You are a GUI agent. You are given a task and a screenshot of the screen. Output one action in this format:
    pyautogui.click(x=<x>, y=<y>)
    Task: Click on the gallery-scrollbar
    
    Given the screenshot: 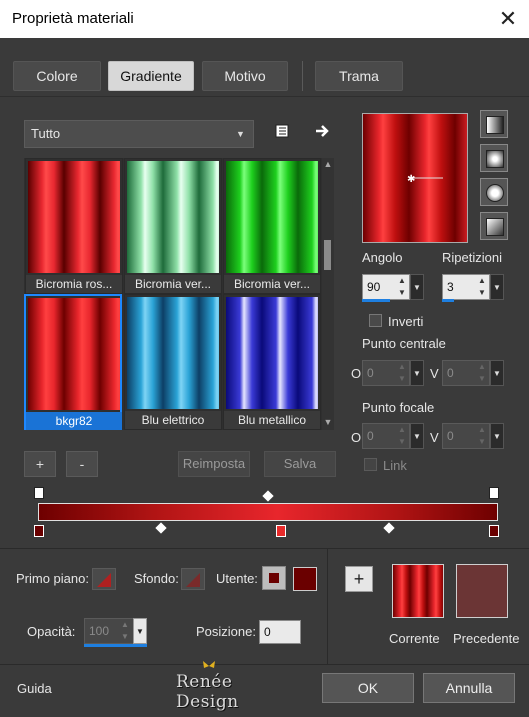 What is the action you would take?
    pyautogui.click(x=328, y=294)
    